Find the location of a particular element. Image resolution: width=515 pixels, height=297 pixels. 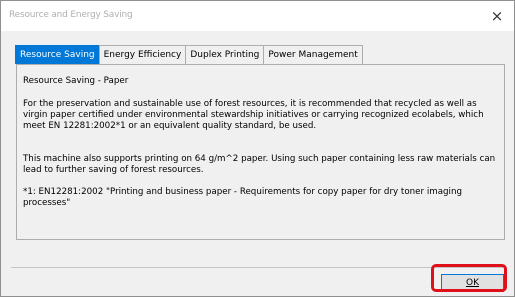

tab-energy-efficiency: Energy Efficiency is located at coordinates (142, 54).